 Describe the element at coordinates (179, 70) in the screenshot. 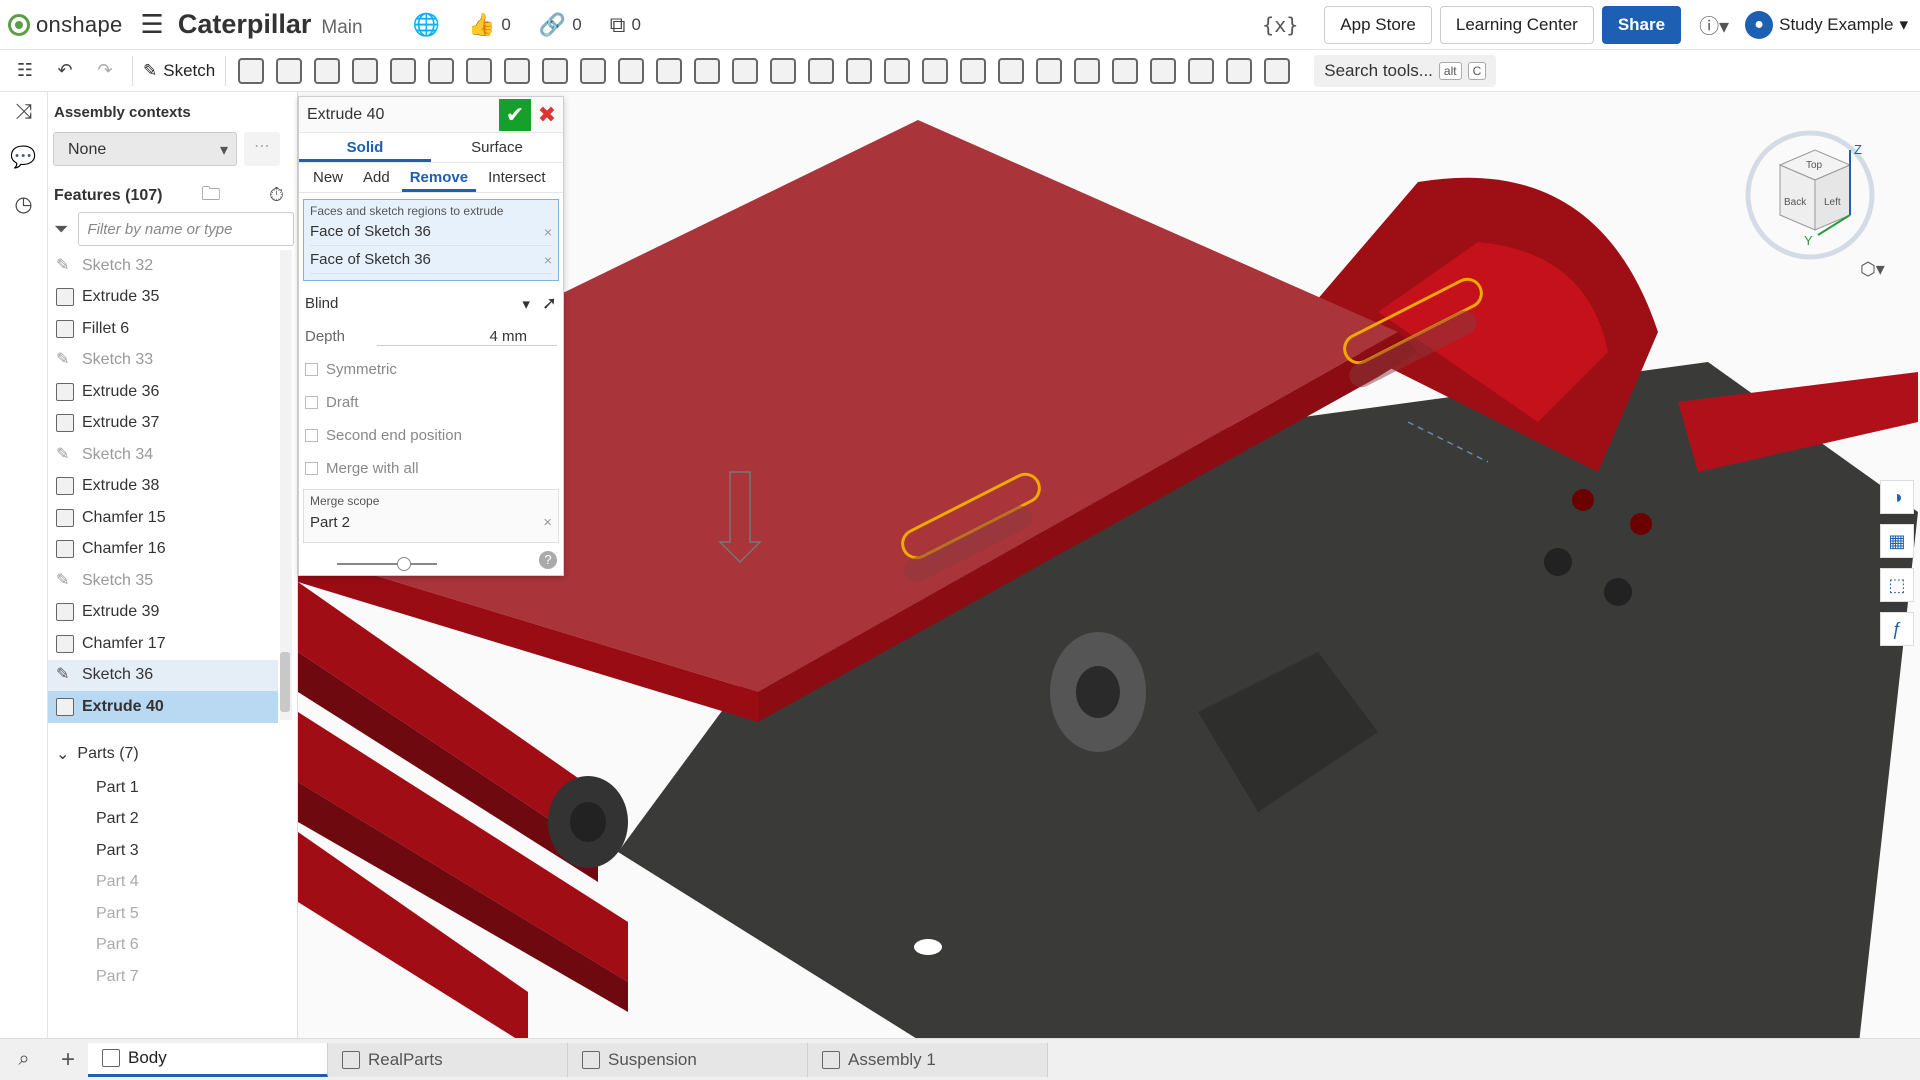

I see `sketch-button: ✎ Sketch` at that location.